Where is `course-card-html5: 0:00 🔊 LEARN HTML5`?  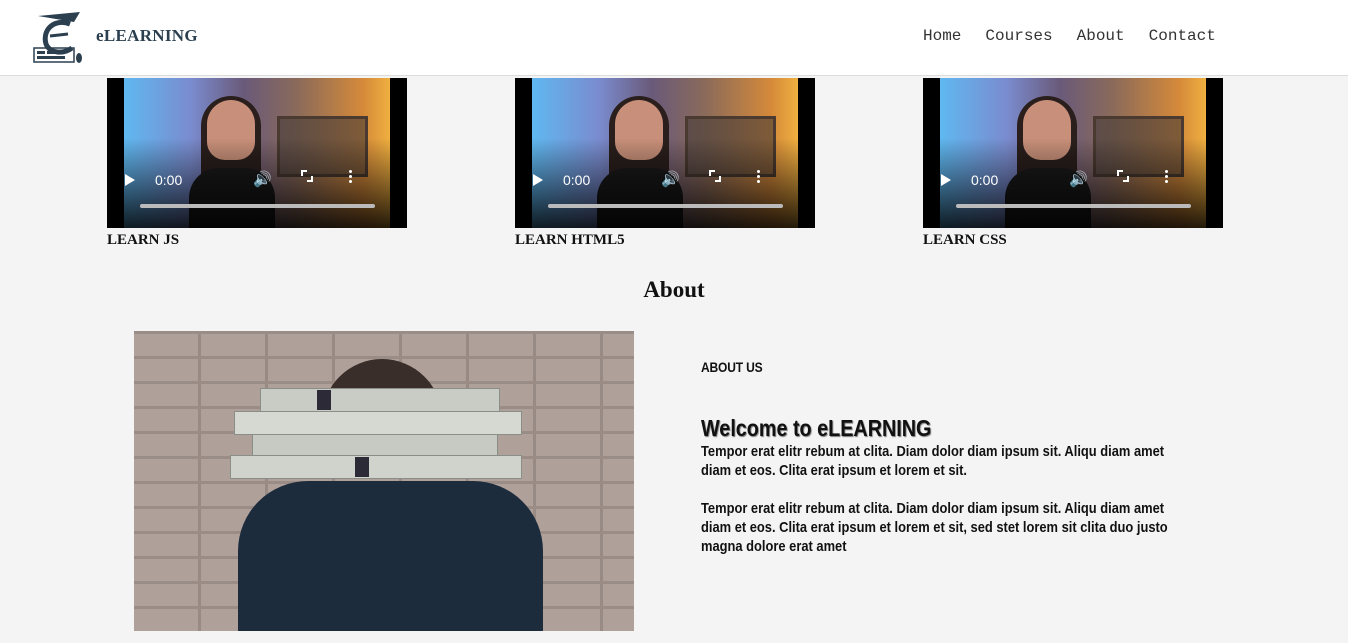
course-card-html5: 0:00 🔊 LEARN HTML5 is located at coordinates (665, 163).